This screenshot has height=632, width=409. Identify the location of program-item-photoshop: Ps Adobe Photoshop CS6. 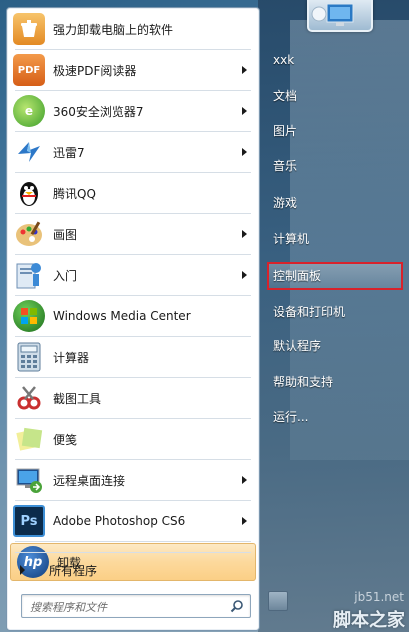
(133, 521).